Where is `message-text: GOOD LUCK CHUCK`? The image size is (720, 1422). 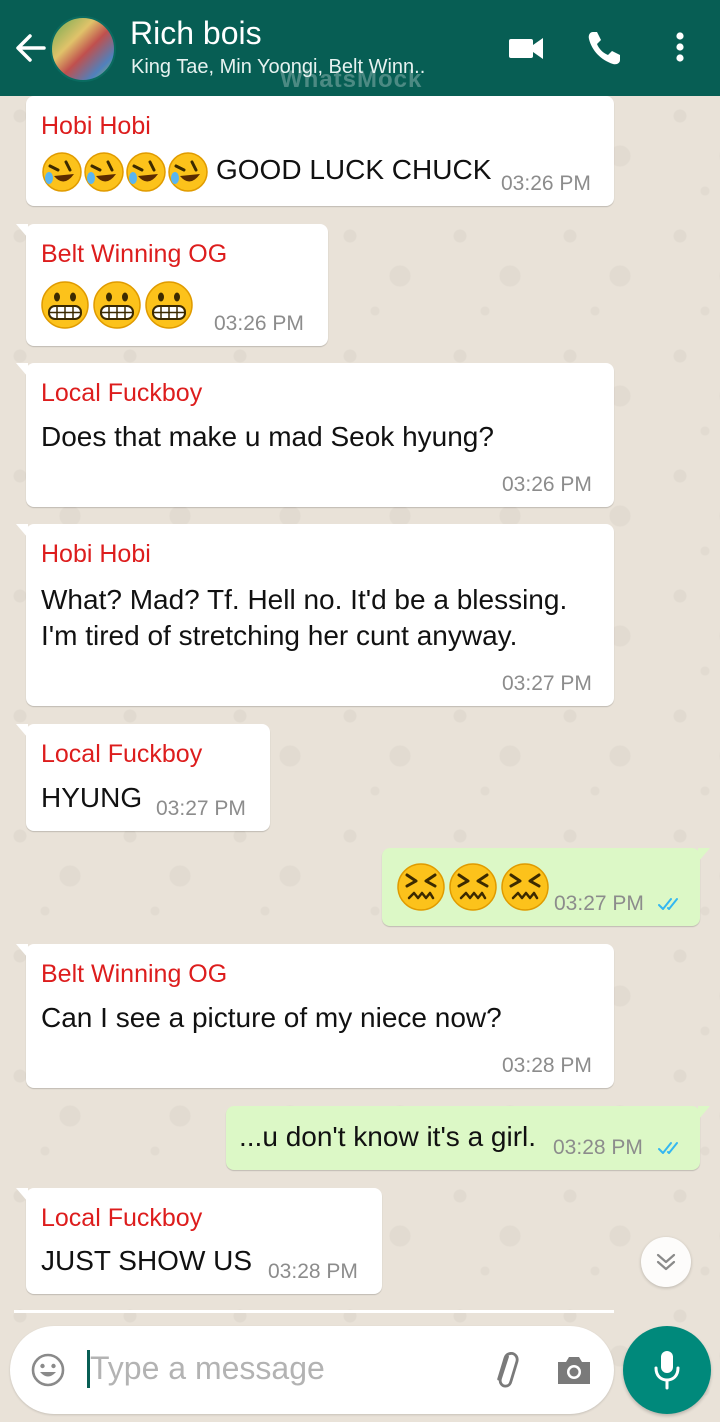 message-text: GOOD LUCK CHUCK is located at coordinates (354, 169).